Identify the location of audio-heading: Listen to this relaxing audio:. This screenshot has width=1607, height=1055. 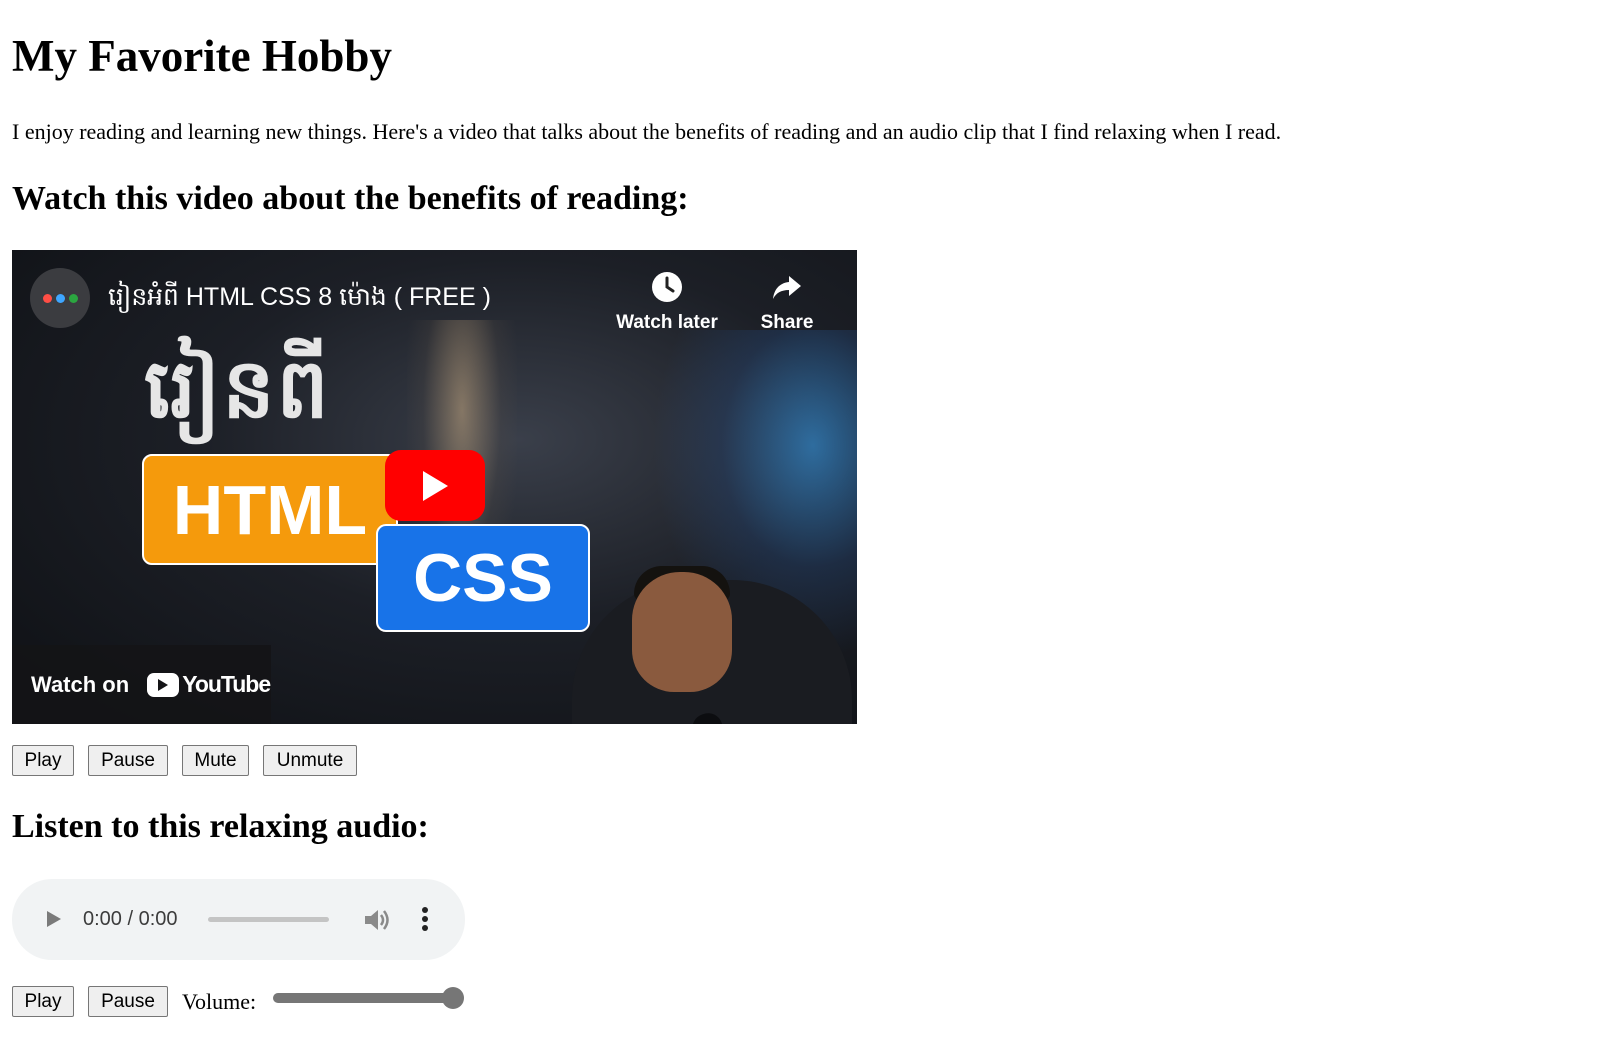
(220, 826).